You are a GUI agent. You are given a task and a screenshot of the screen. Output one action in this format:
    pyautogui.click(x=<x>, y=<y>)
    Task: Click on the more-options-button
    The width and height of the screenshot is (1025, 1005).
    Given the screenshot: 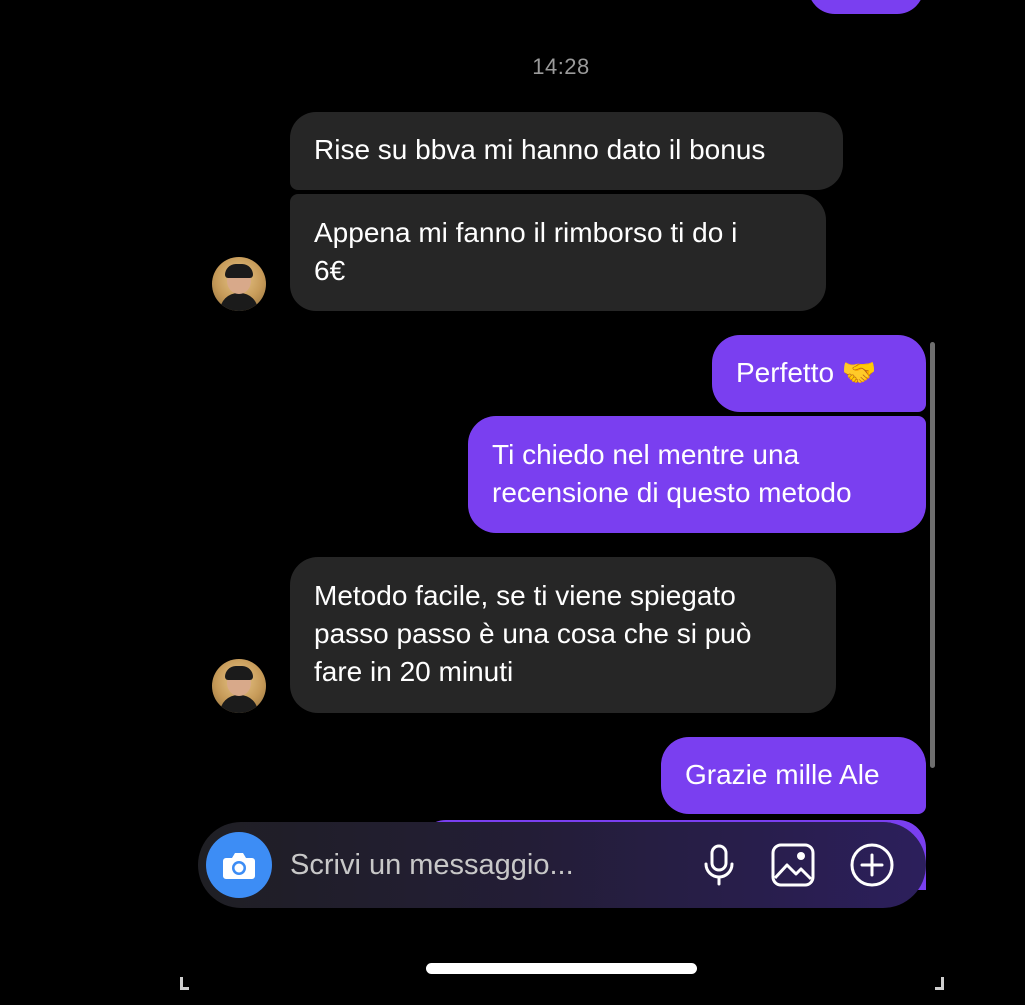 What is the action you would take?
    pyautogui.click(x=872, y=865)
    